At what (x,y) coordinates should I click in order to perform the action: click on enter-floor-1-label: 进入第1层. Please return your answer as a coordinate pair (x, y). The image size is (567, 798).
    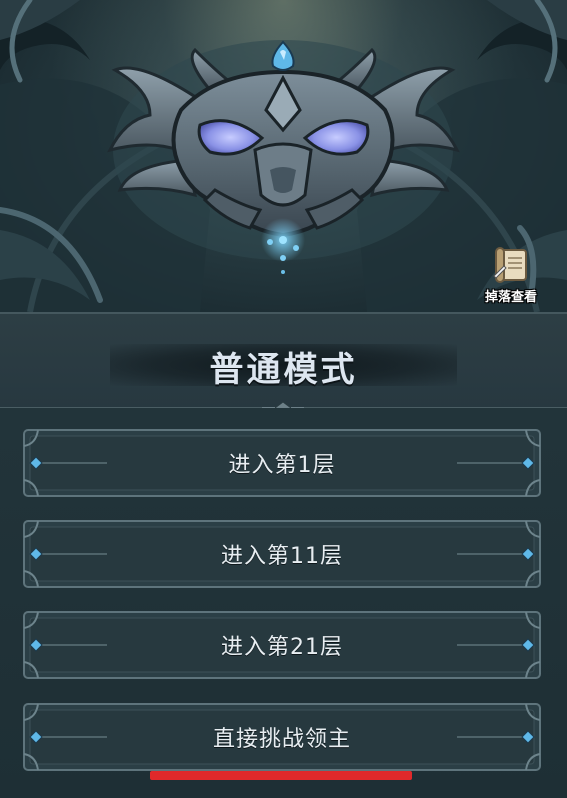
    Looking at the image, I should click on (282, 465).